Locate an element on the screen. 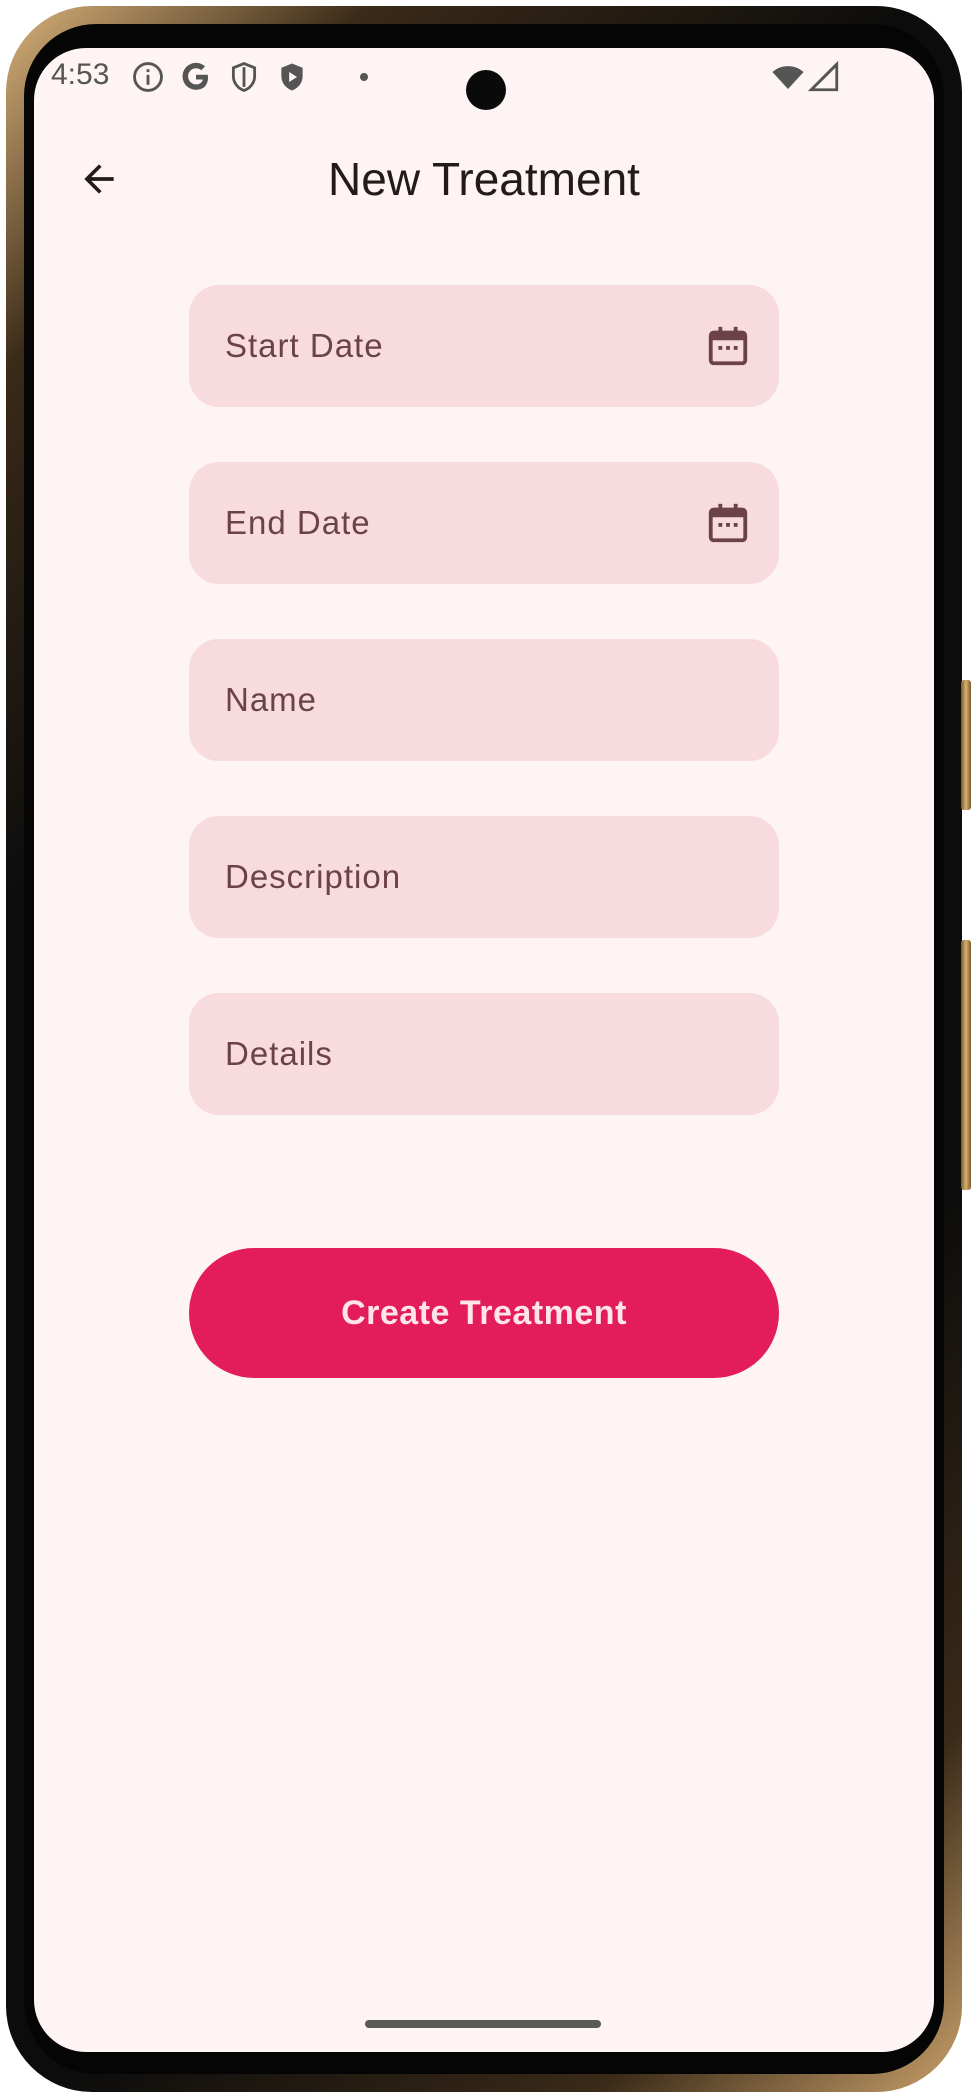  description-label: Description is located at coordinates (313, 876).